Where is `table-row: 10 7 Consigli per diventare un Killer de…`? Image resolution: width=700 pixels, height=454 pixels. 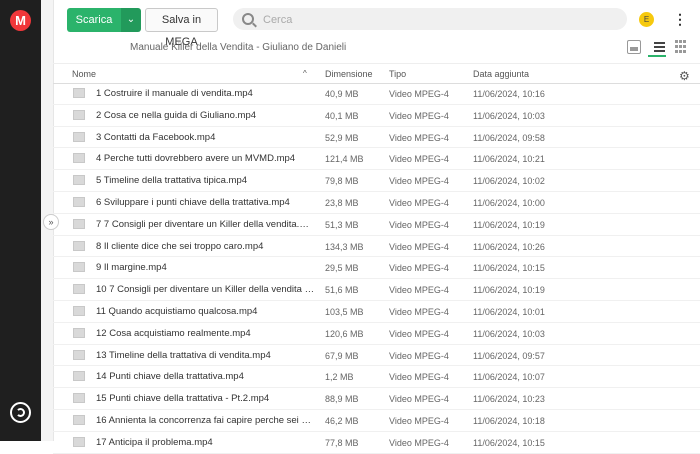
table-row: 10 7 Consigli per diventare un Killer de… is located at coordinates (376, 290).